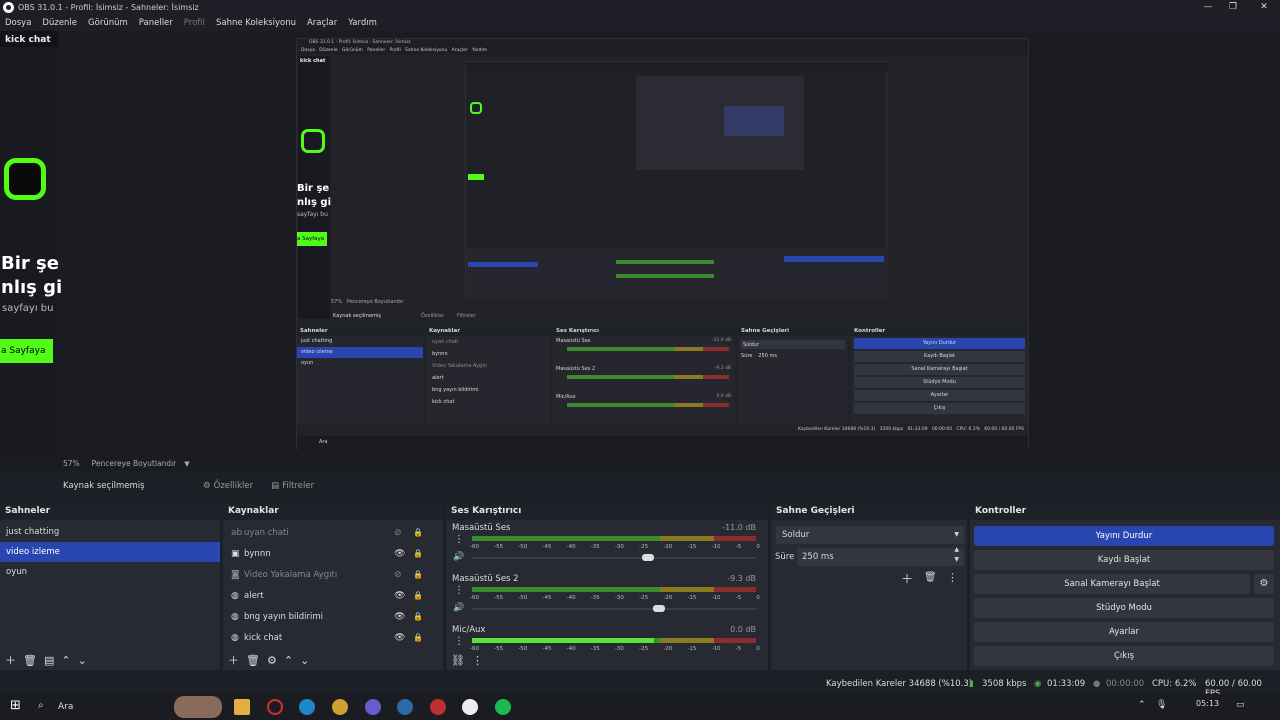  I want to click on control-button-0: Yayını Durdur, so click(1124, 536).